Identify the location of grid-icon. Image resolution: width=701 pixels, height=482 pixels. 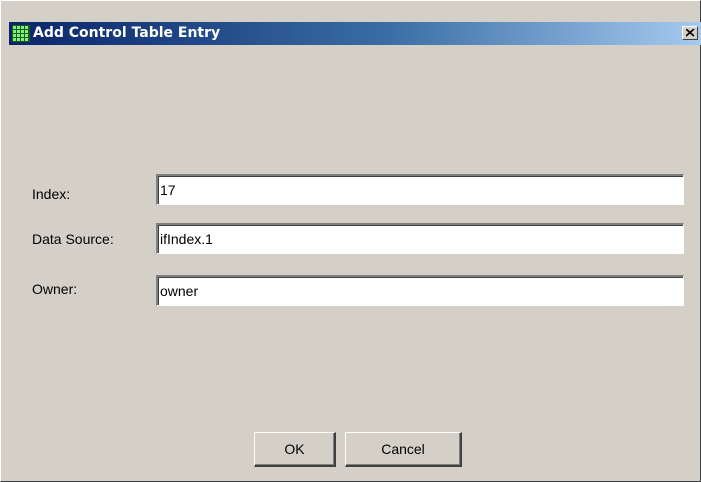
(21, 33).